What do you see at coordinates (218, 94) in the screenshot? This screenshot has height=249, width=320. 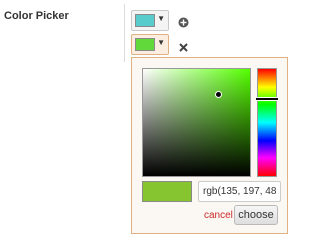 I see `color-cursor` at bounding box center [218, 94].